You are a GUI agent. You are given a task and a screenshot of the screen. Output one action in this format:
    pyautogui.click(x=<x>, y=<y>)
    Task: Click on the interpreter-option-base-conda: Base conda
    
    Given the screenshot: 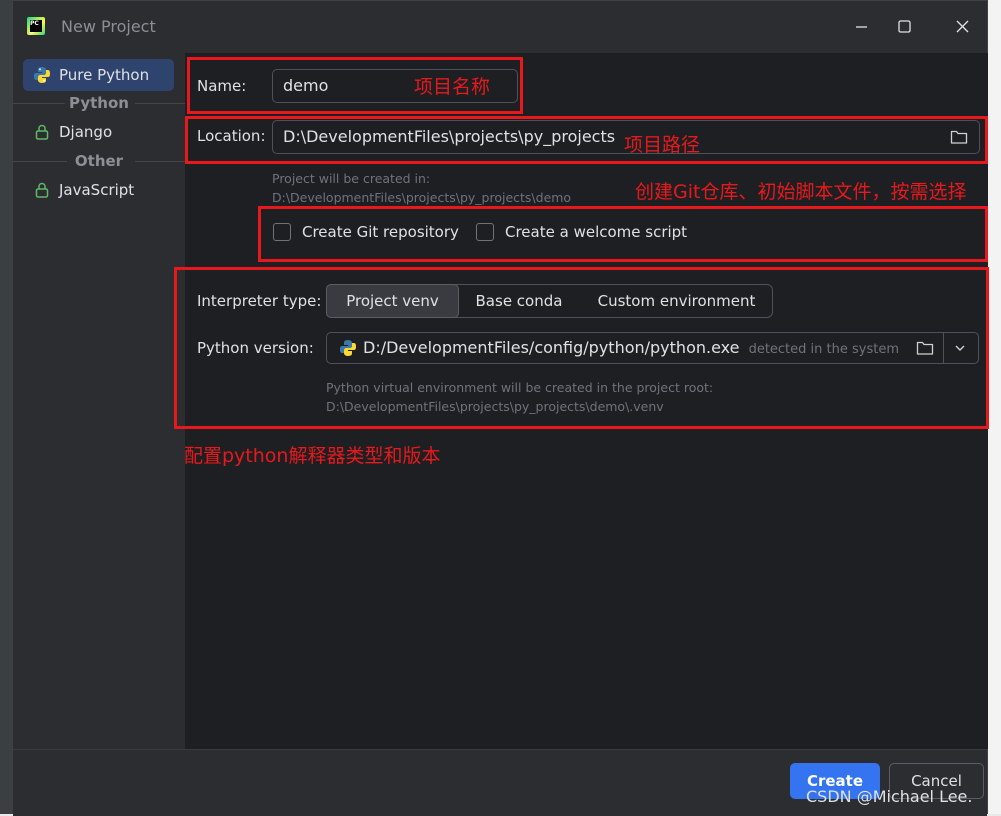 What is the action you would take?
    pyautogui.click(x=519, y=301)
    